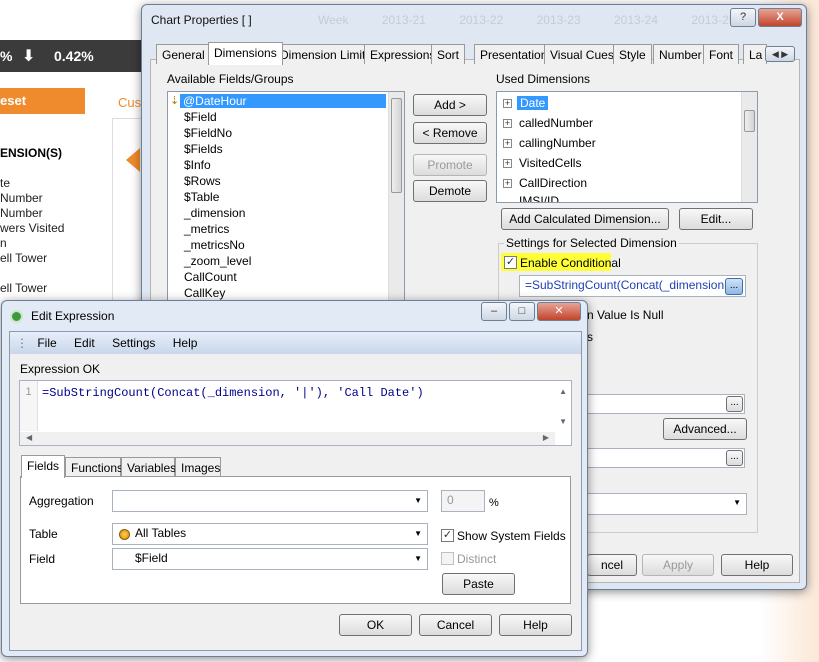 The width and height of the screenshot is (819, 662). What do you see at coordinates (206, 229) in the screenshot?
I see `list-item: _metrics` at bounding box center [206, 229].